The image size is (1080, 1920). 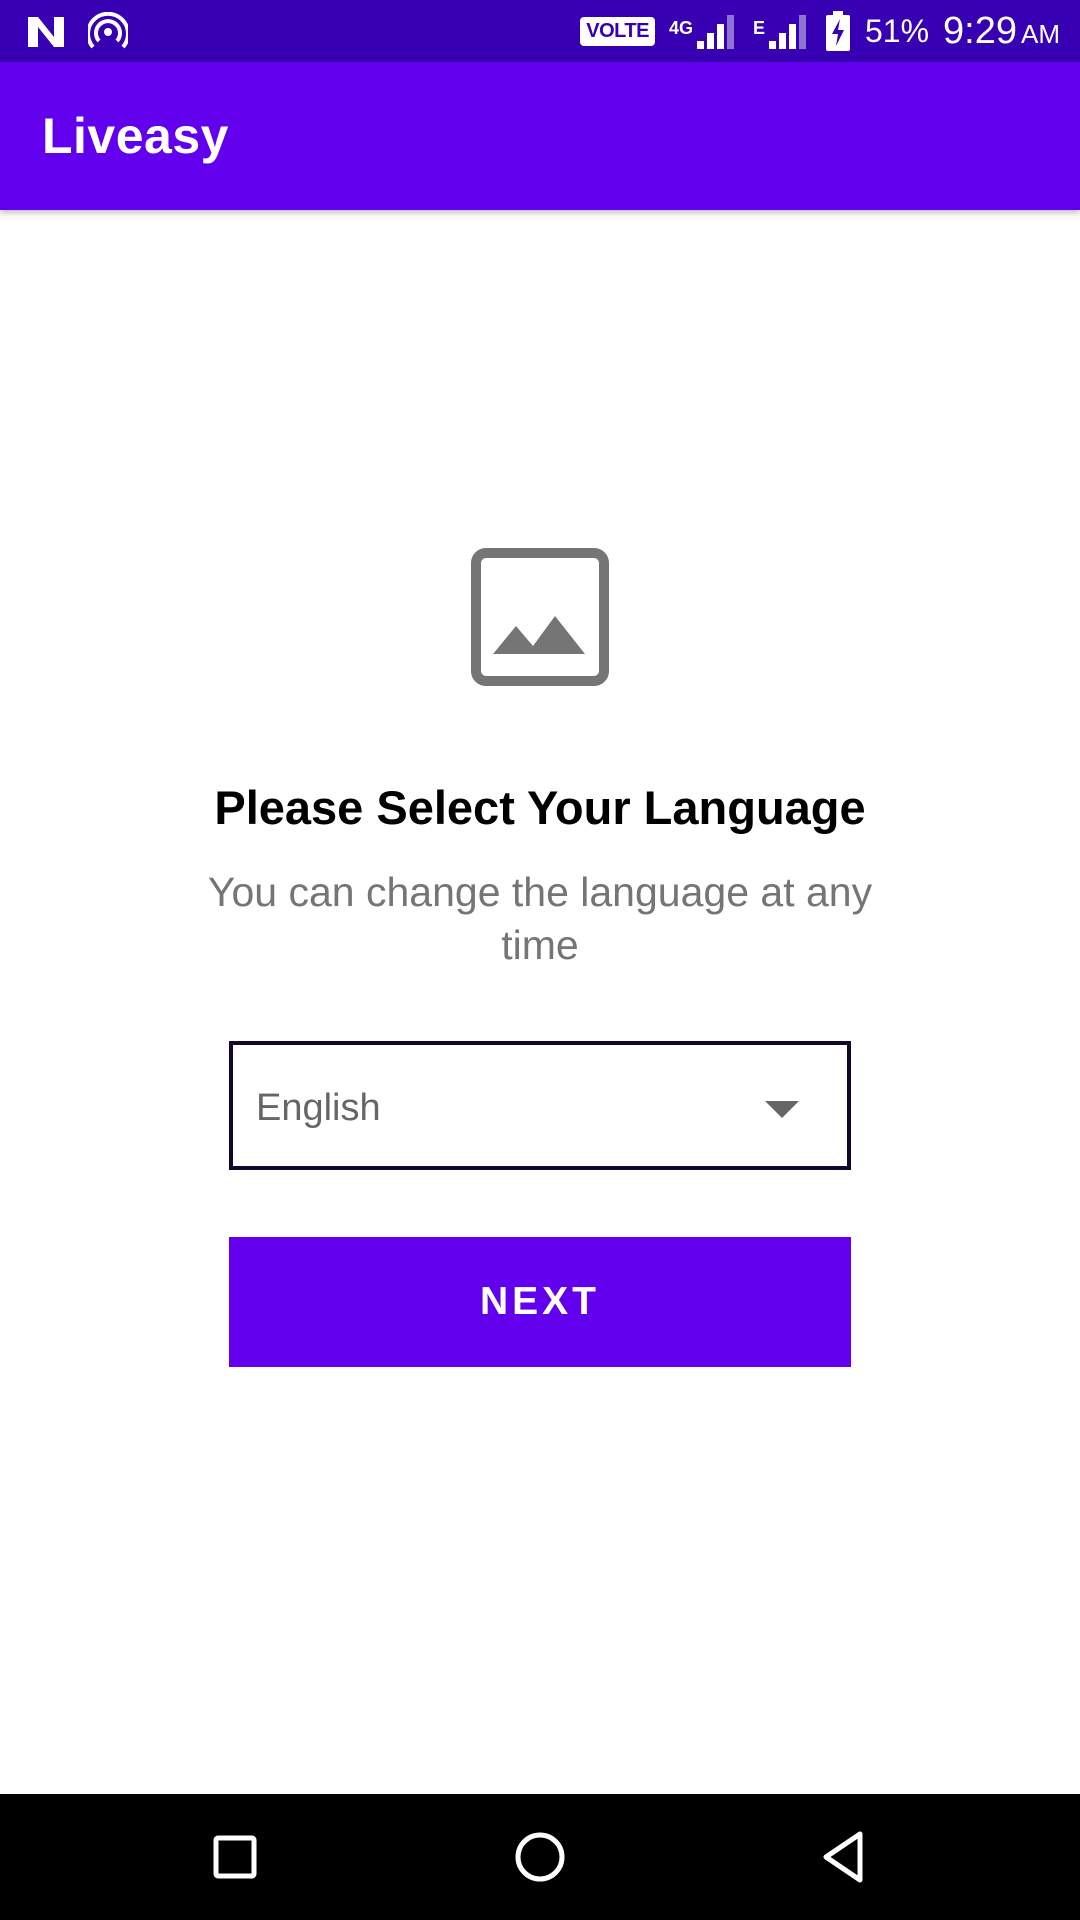 I want to click on status-left-icons, so click(x=77, y=32).